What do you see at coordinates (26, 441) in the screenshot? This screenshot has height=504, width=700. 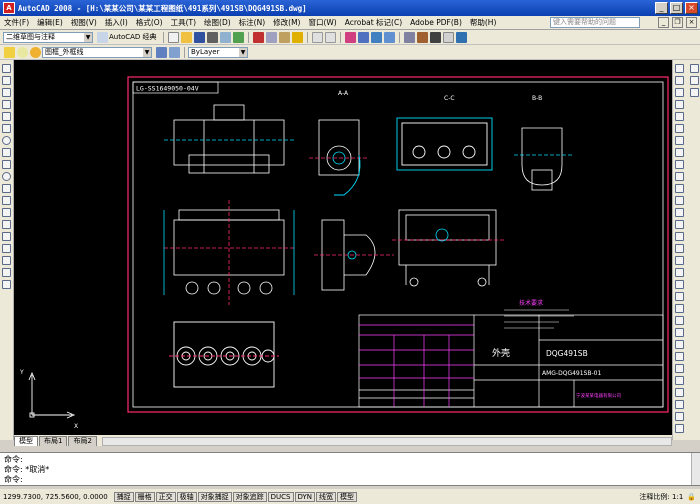 I see `tab-model: 模型` at bounding box center [26, 441].